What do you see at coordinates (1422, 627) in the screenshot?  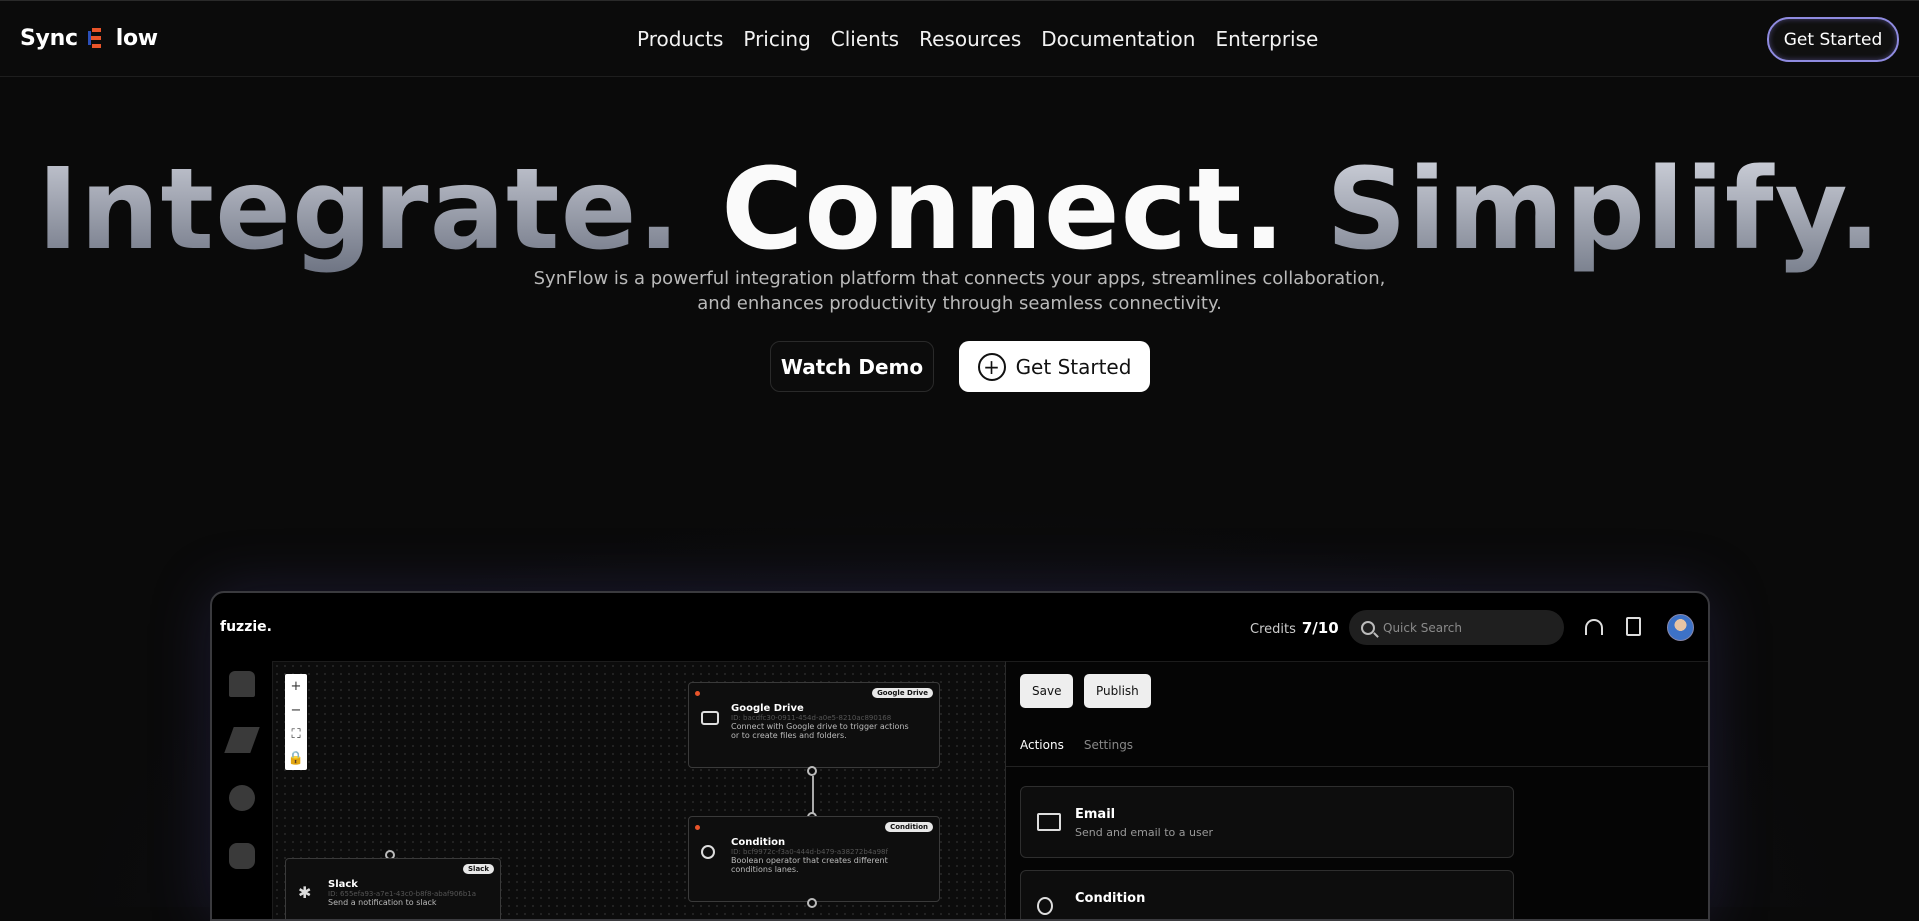 I see `search-placeholder: Quick Search` at bounding box center [1422, 627].